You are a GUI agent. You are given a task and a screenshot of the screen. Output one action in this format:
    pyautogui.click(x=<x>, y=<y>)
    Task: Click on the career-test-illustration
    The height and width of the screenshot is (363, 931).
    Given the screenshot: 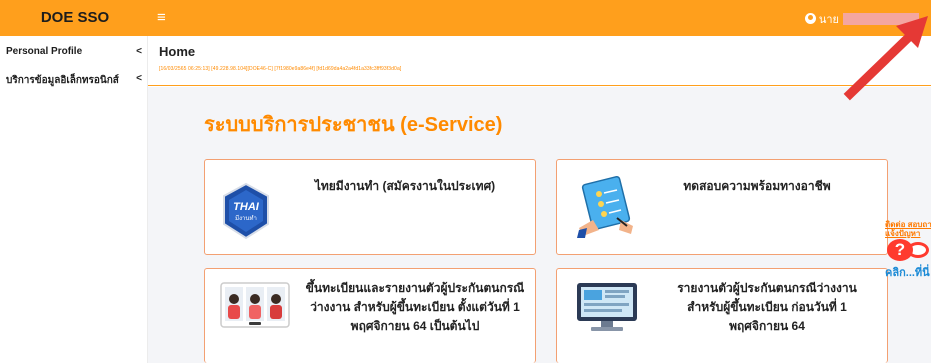 What is the action you would take?
    pyautogui.click(x=606, y=207)
    